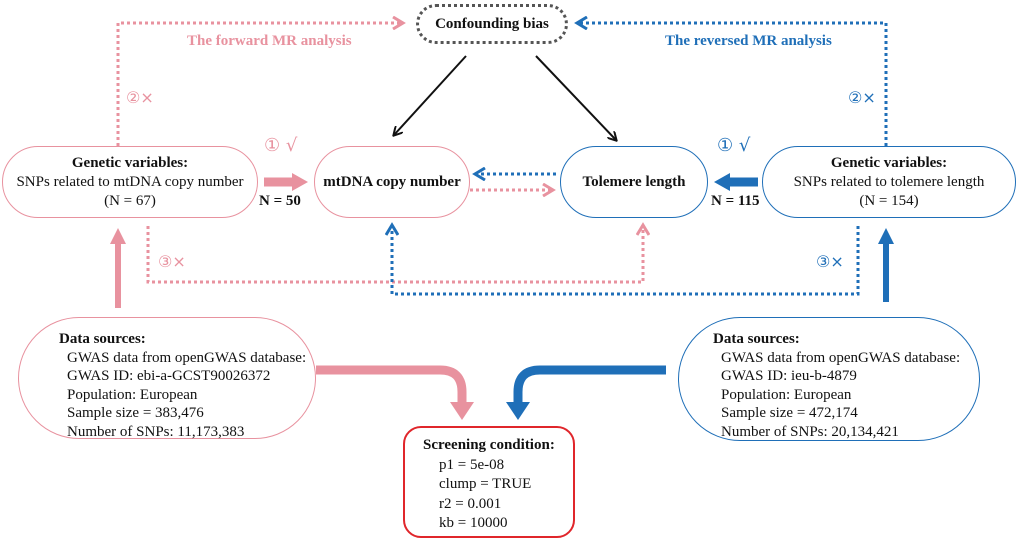 The height and width of the screenshot is (542, 1020). Describe the element at coordinates (889, 200) in the screenshot. I see `genetic-telomere-count: (N = 154)` at that location.